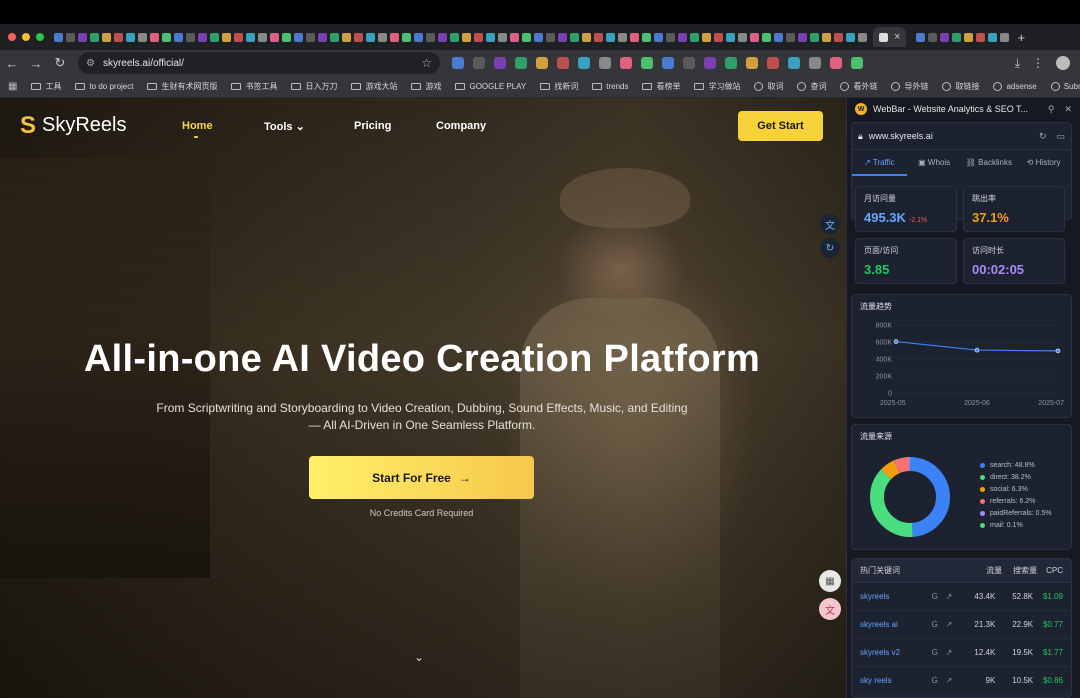  Describe the element at coordinates (426, 86) in the screenshot. I see `bookmark-item: 游戏` at that location.